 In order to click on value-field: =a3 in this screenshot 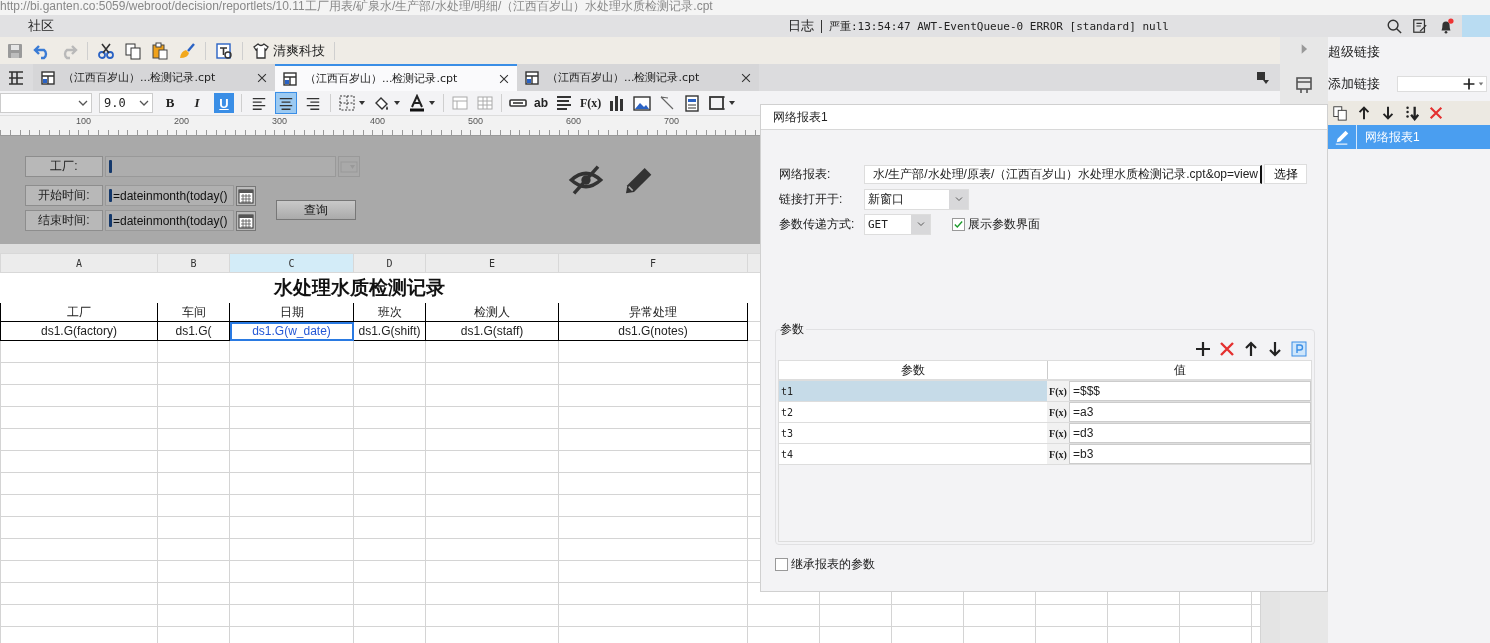, I will do `click(1190, 412)`.